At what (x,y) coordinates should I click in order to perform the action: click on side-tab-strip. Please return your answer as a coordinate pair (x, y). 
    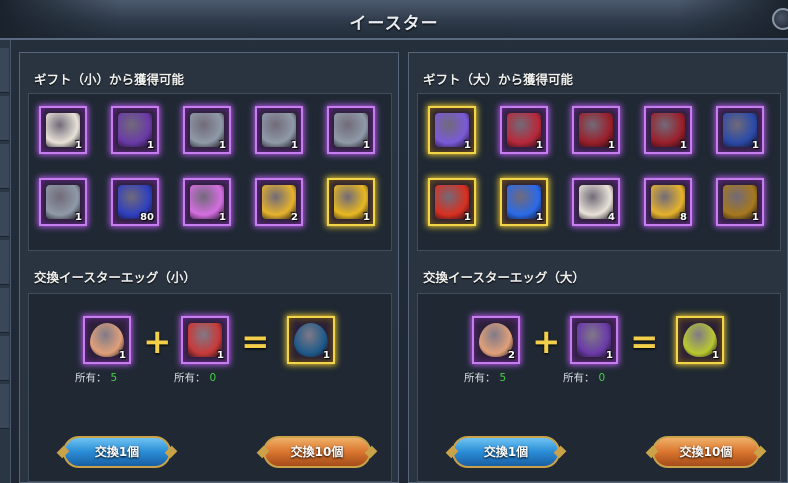
    Looking at the image, I should click on (5, 261).